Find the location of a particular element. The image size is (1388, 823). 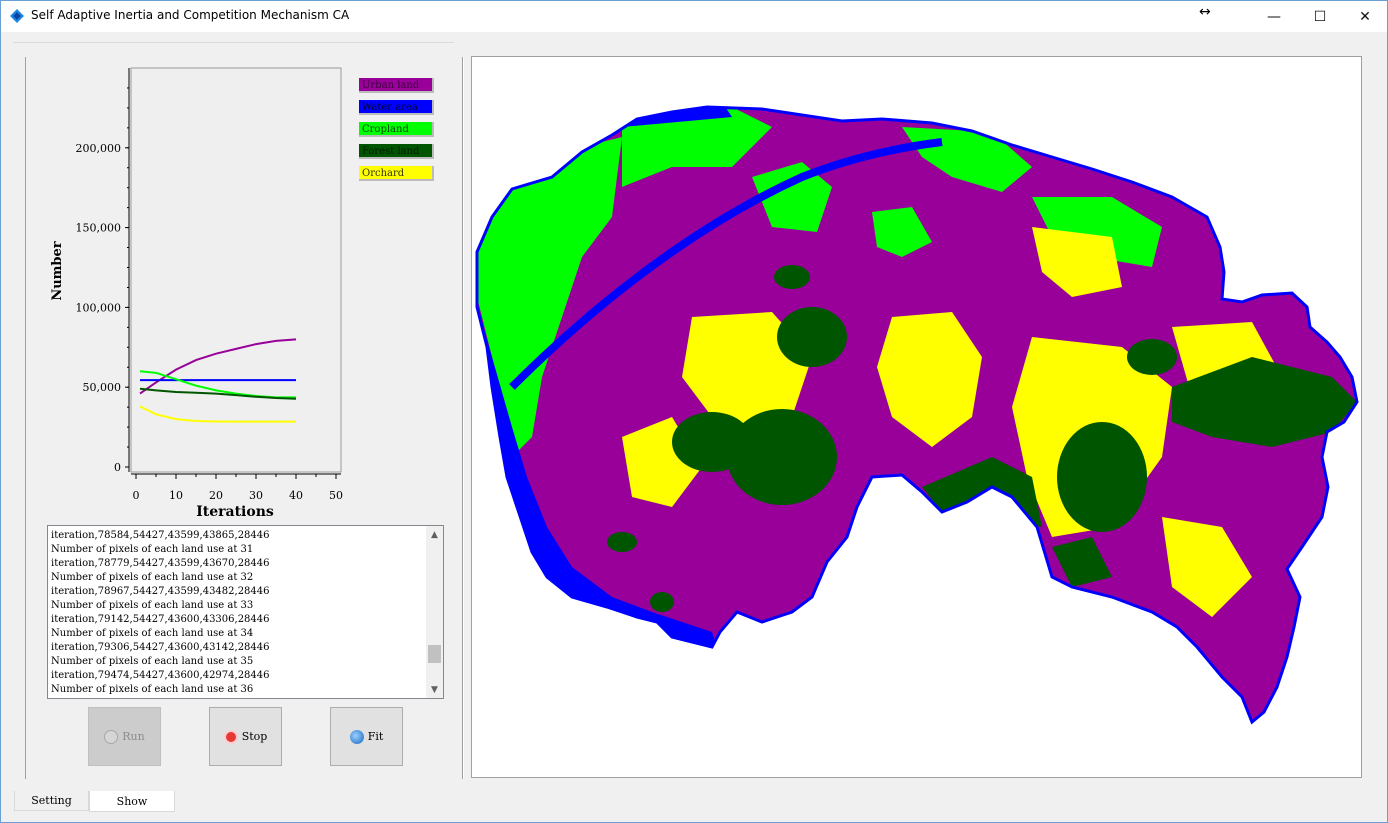

stop-button: Stop is located at coordinates (245, 736).